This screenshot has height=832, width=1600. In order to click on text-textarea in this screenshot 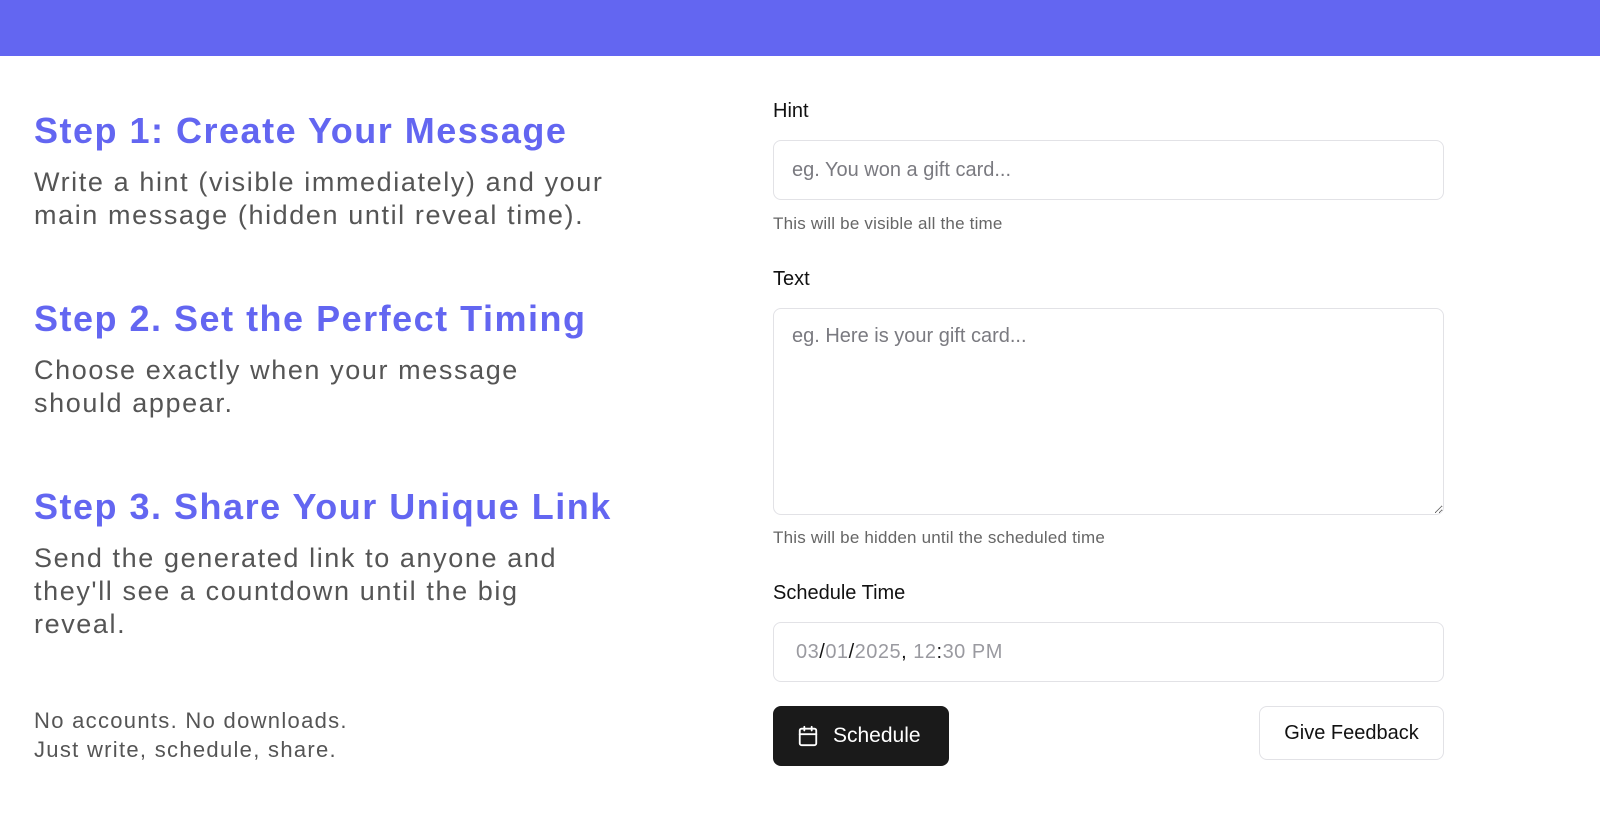, I will do `click(1108, 411)`.